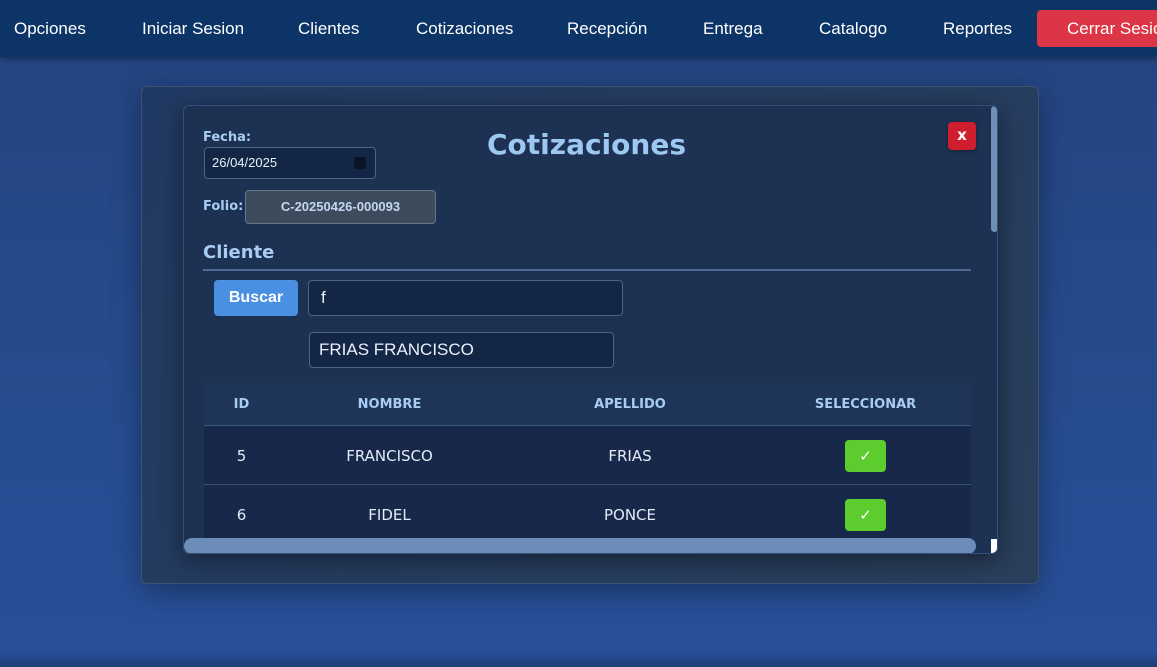  I want to click on buscar-button: Buscar, so click(256, 298).